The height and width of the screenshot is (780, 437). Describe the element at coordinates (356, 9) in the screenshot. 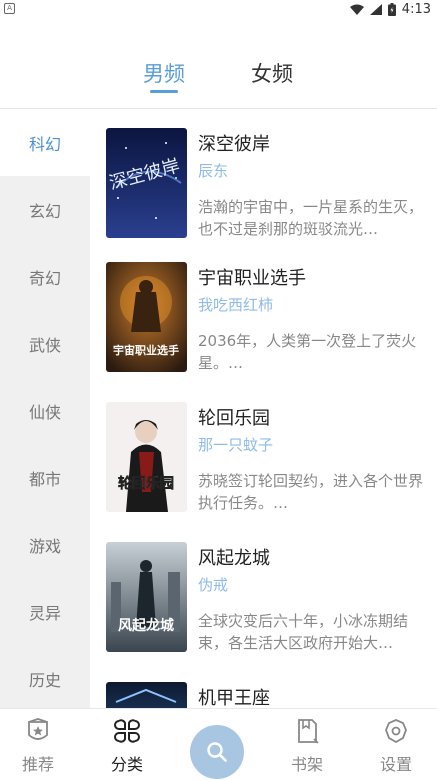

I see `wifi-icon` at that location.